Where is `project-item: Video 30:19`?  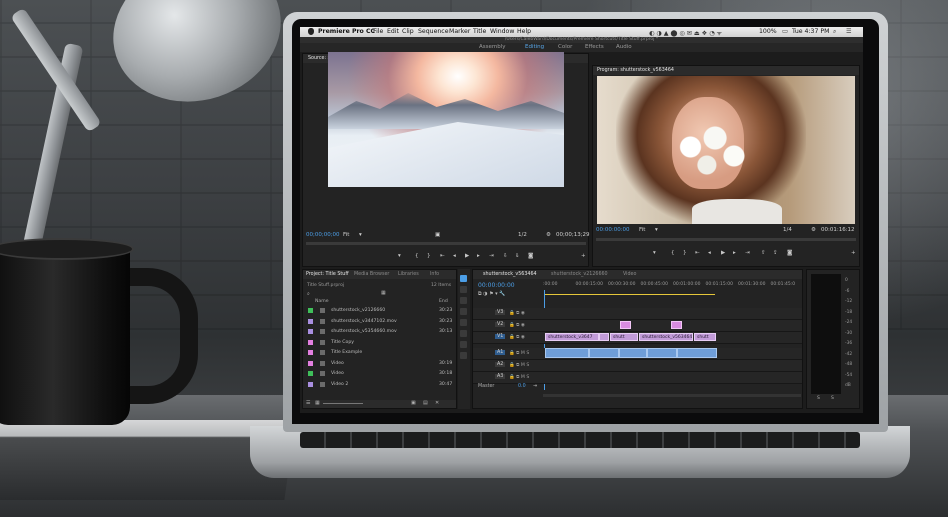 project-item: Video 30:19 is located at coordinates (379, 364).